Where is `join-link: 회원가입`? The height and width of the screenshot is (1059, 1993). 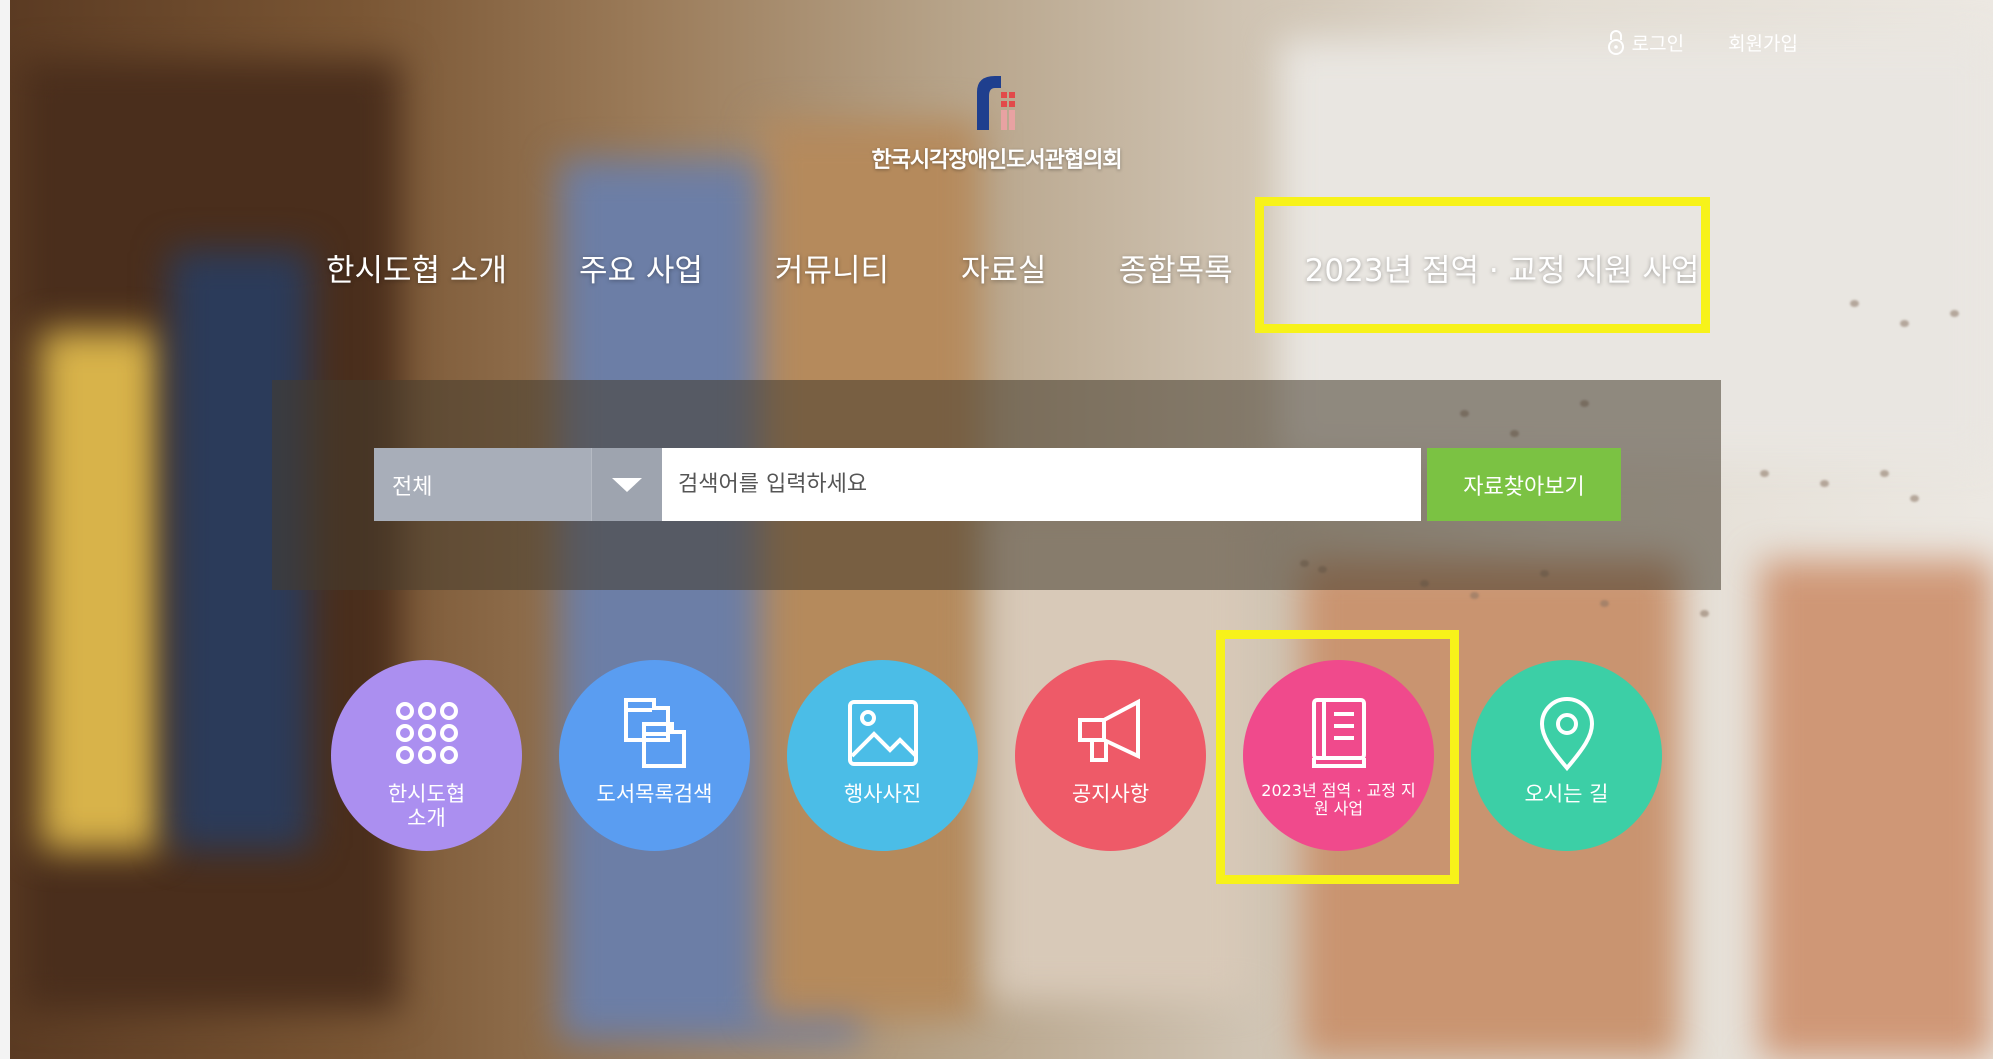 join-link: 회원가입 is located at coordinates (1763, 42).